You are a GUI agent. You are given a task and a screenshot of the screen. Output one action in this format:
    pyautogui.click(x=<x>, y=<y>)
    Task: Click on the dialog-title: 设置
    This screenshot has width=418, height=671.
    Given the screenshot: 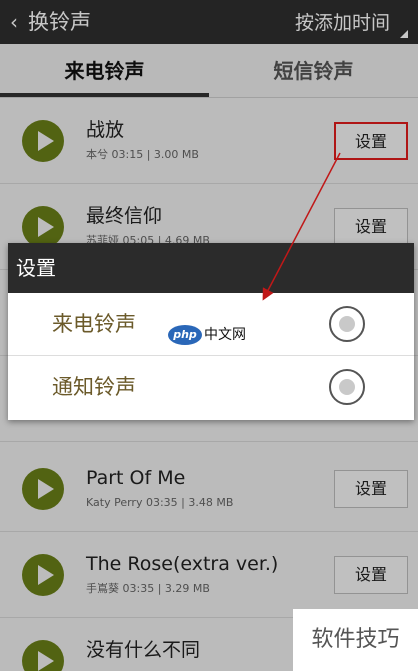 What is the action you would take?
    pyautogui.click(x=211, y=268)
    